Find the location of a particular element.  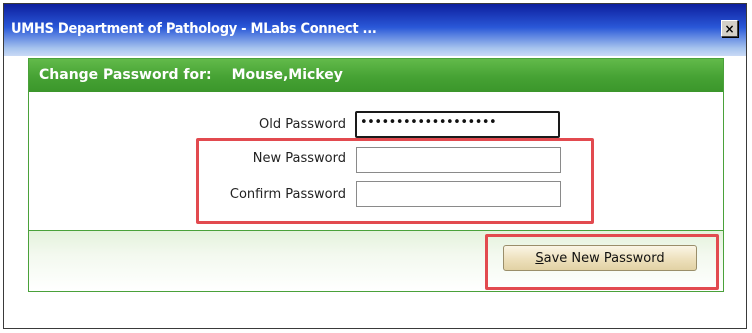

confirm-password-field is located at coordinates (458, 194).